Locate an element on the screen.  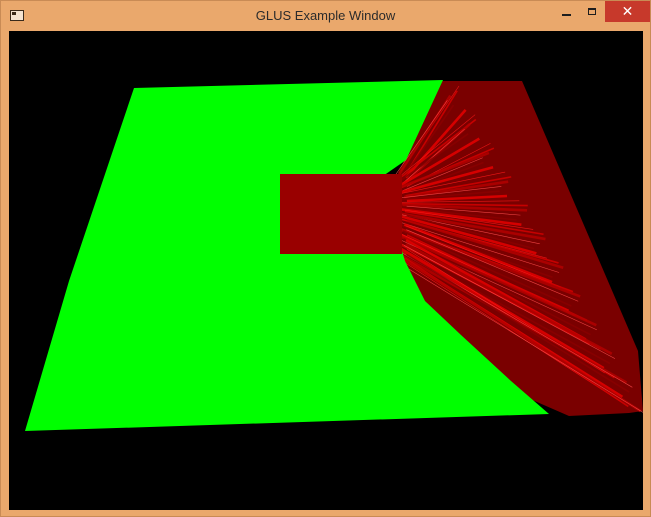
maximize-icon is located at coordinates (592, 11).